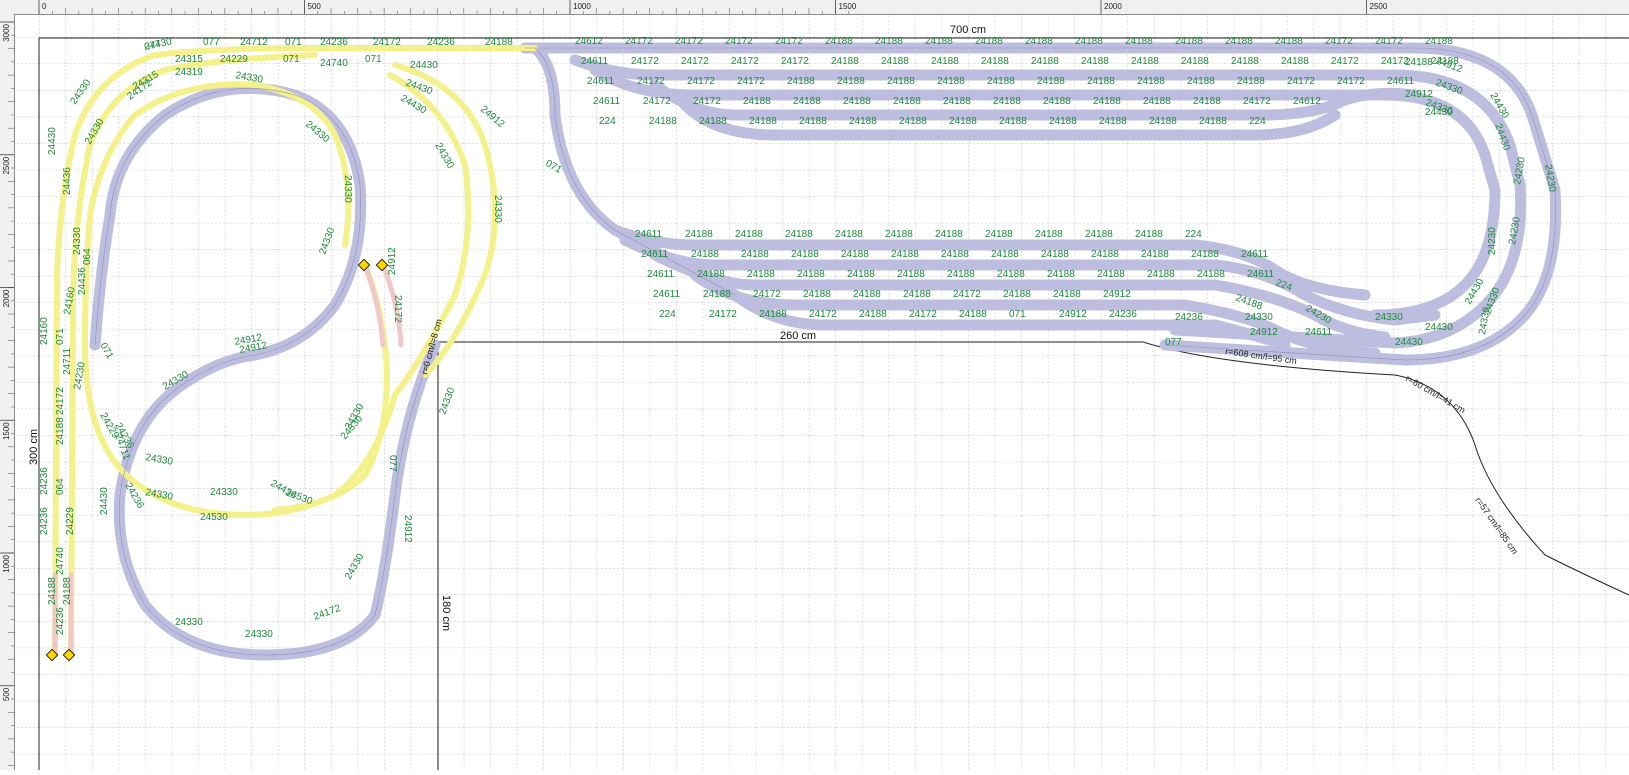  What do you see at coordinates (214, 517) in the screenshot?
I see `track-part-label: 24530` at bounding box center [214, 517].